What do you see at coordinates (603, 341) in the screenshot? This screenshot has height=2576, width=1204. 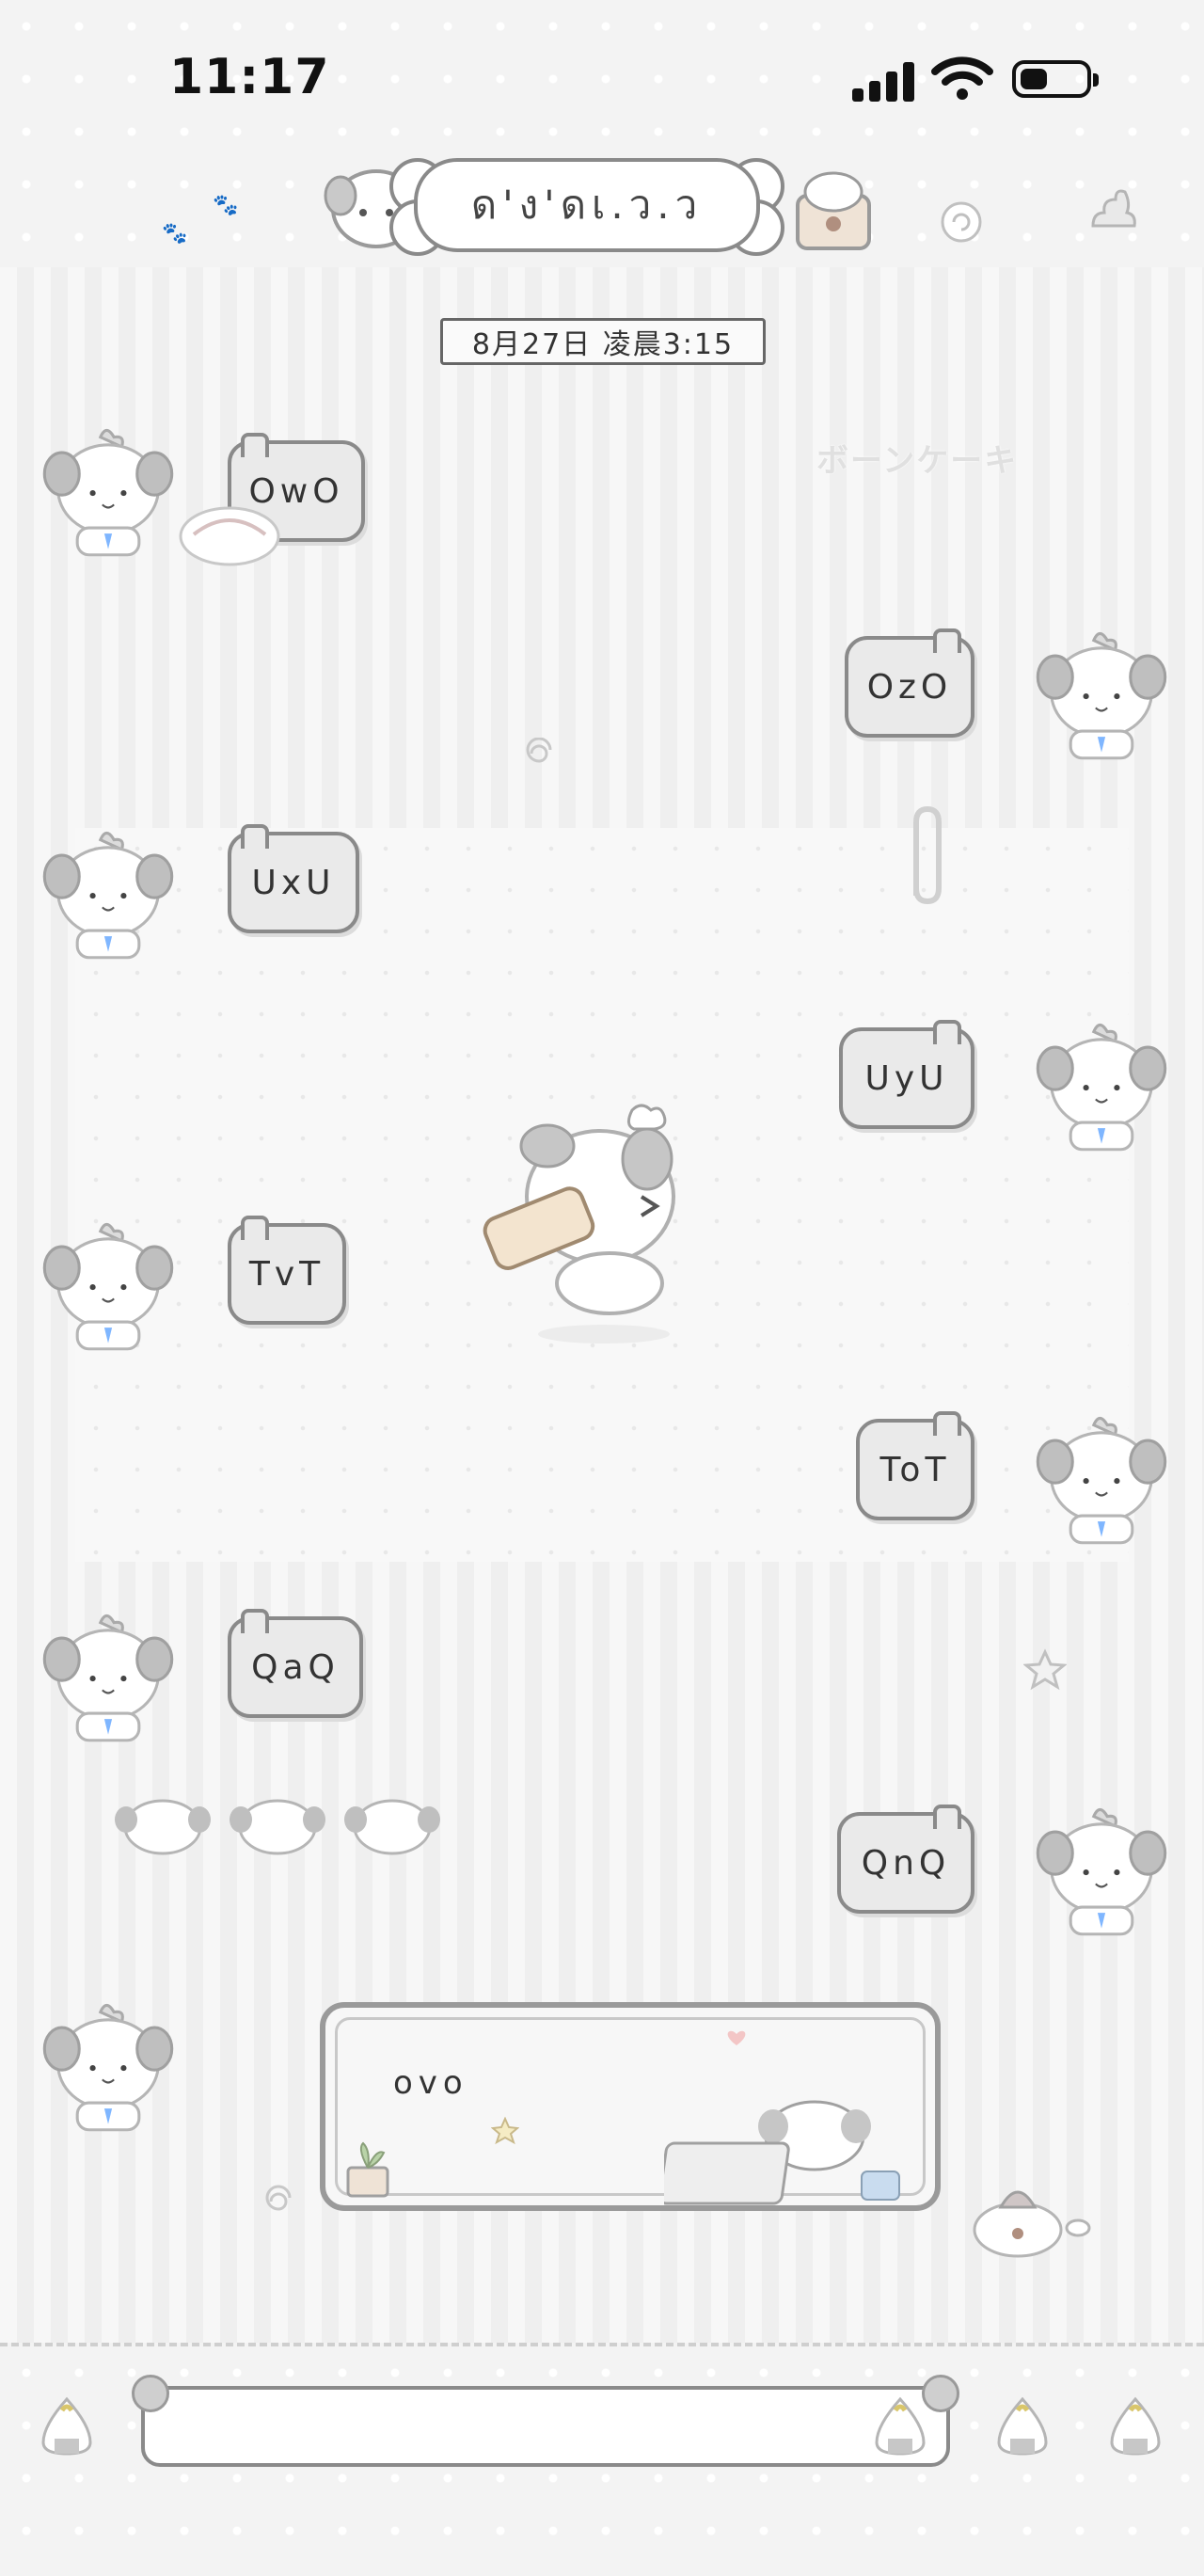 I see `date-separator: 8月27日 凌晨3:15` at bounding box center [603, 341].